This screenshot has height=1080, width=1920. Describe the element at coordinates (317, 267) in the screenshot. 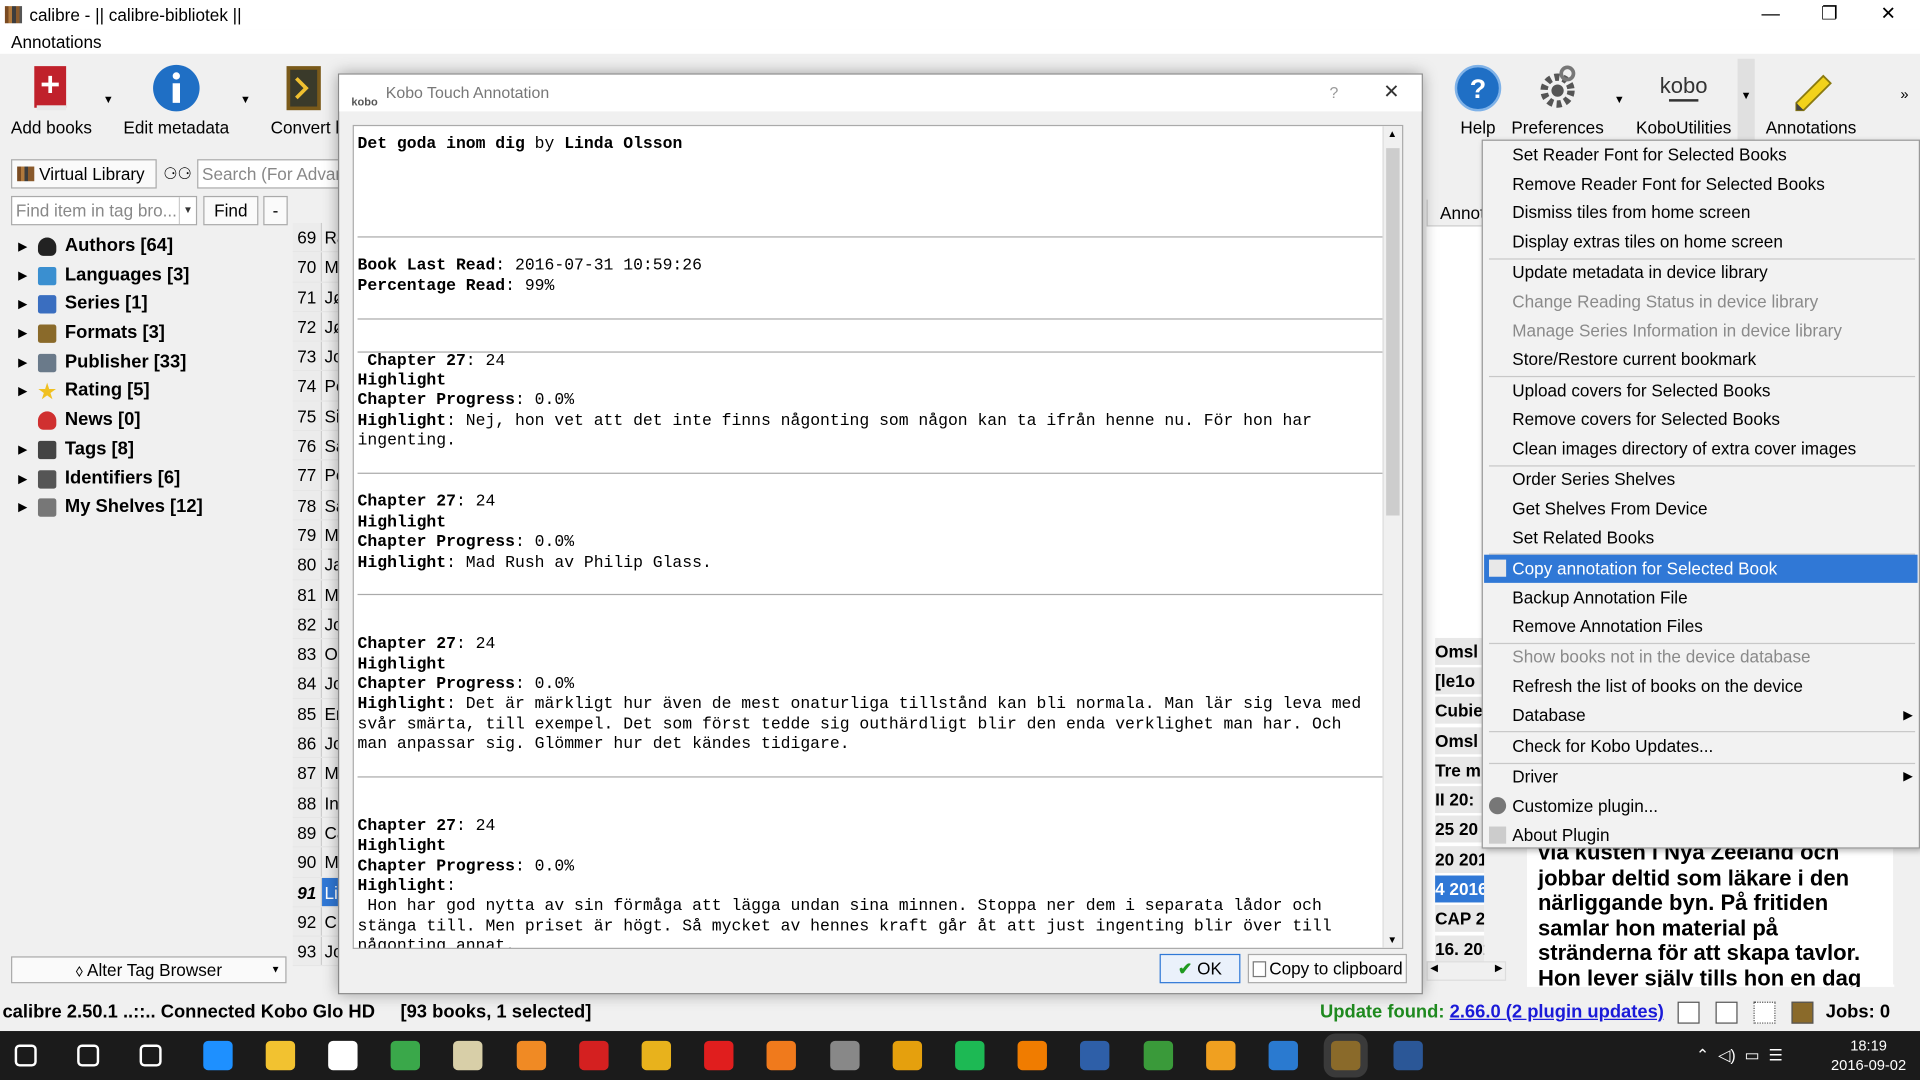

I see `table-row: 70 M` at that location.